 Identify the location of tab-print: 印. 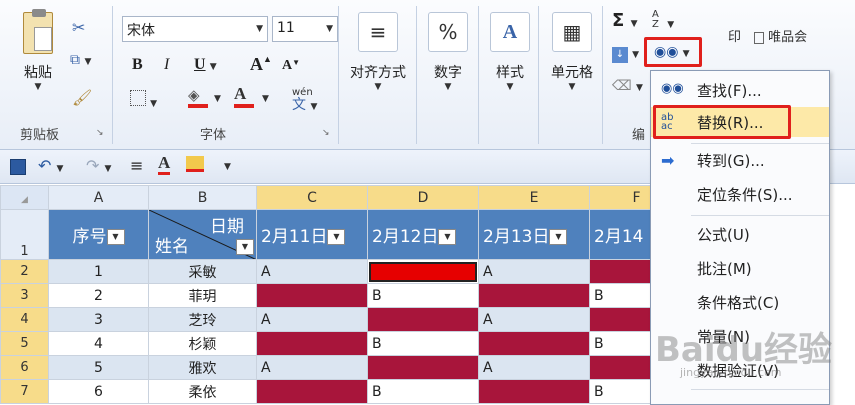
(734, 35).